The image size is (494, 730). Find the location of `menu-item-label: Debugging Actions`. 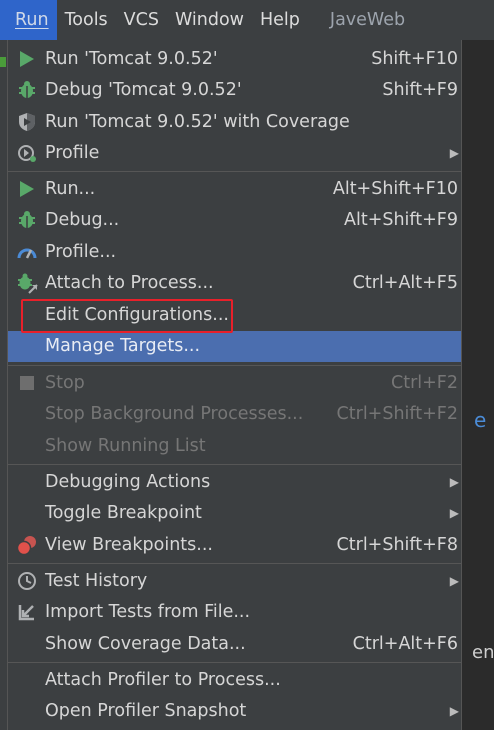

menu-item-label: Debugging Actions is located at coordinates (128, 481).